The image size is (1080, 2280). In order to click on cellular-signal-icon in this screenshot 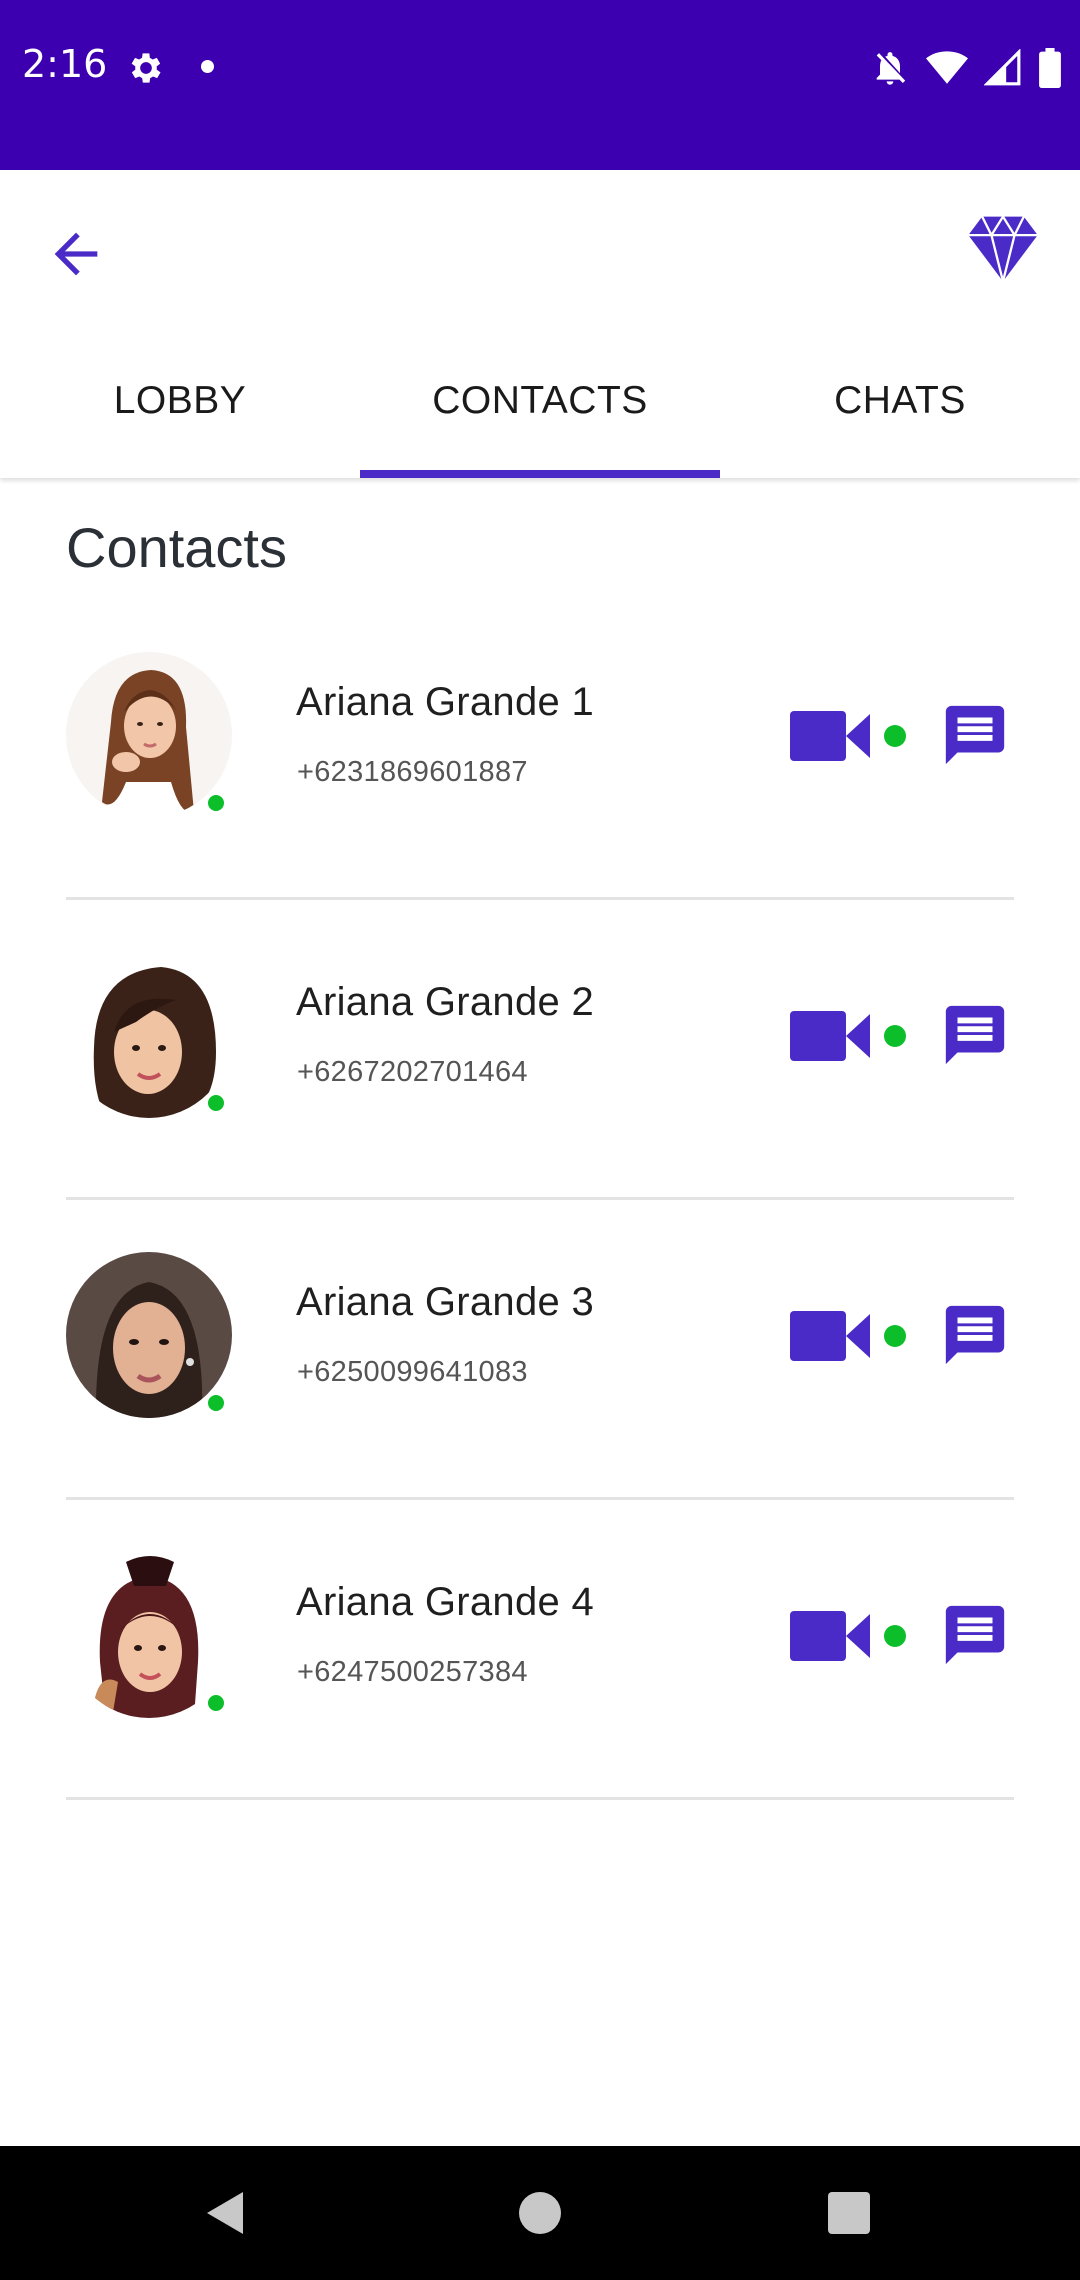, I will do `click(1002, 67)`.